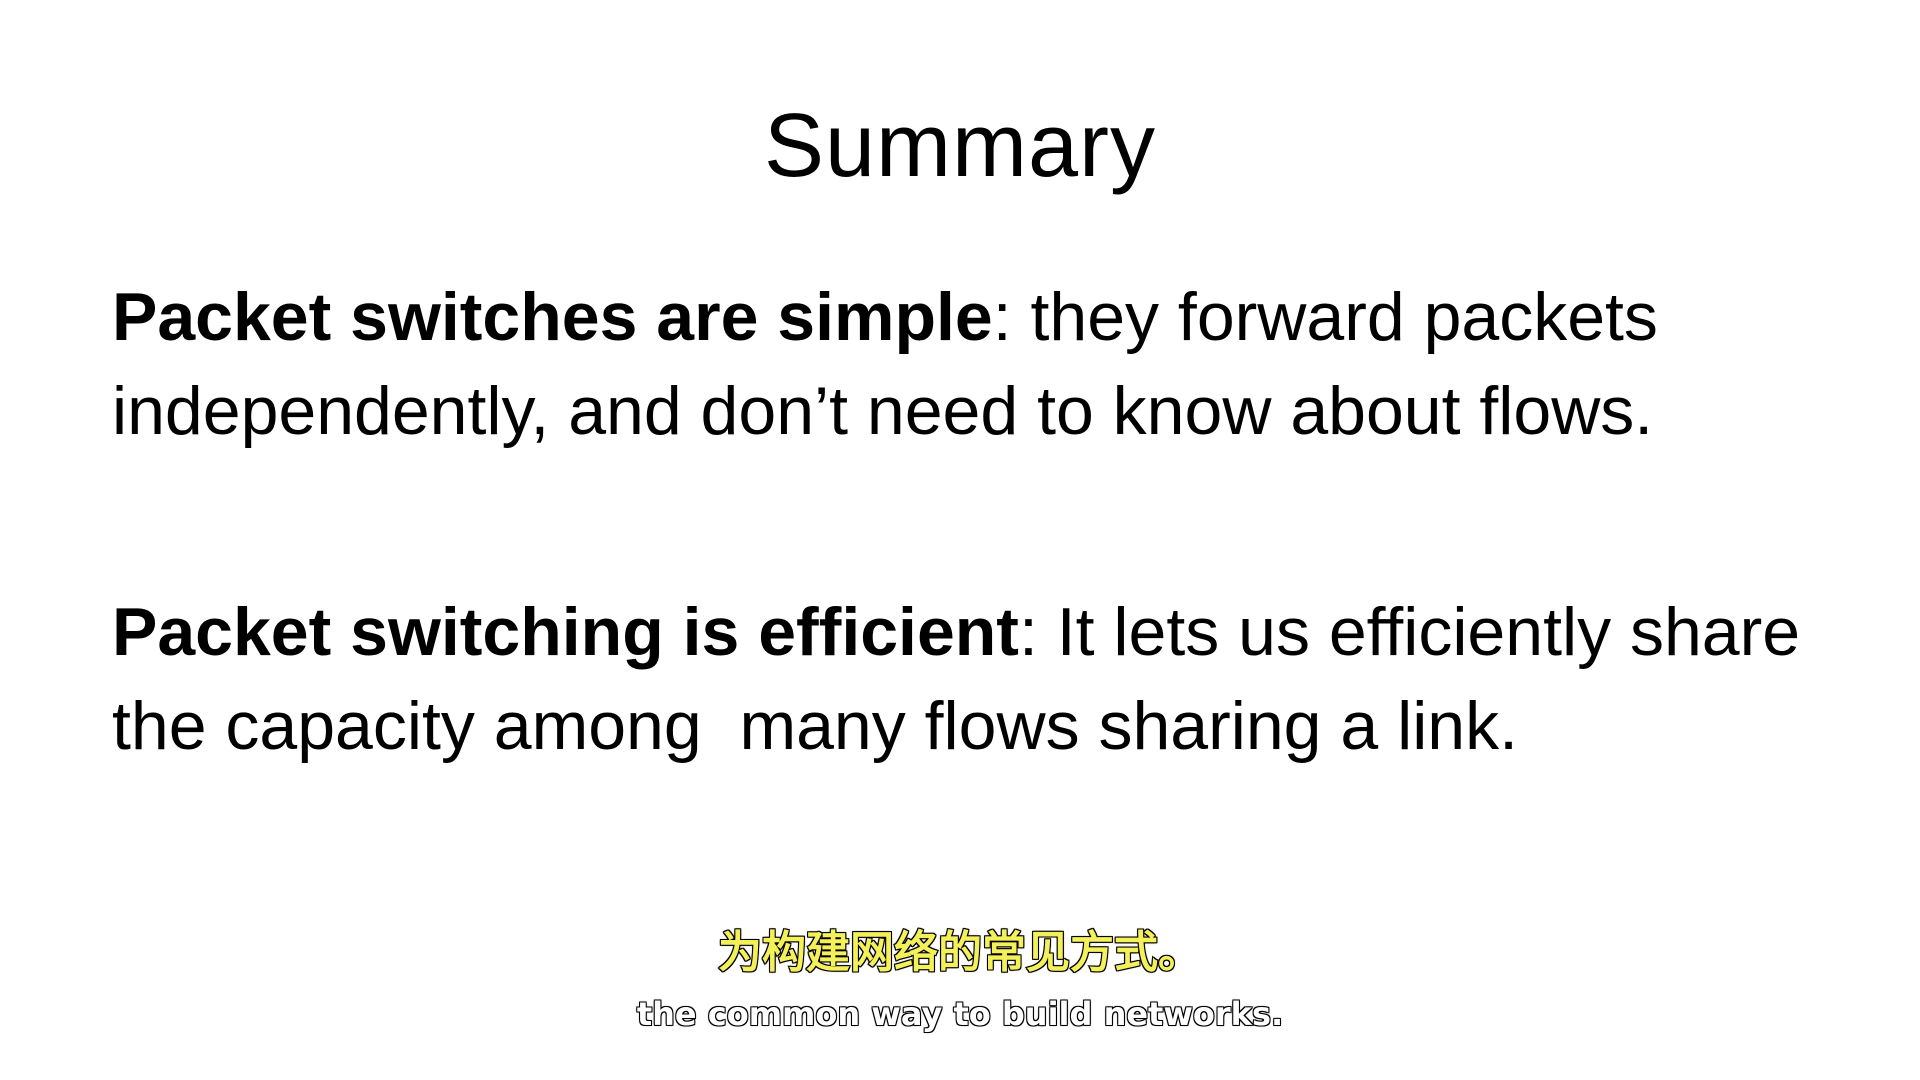  What do you see at coordinates (552, 317) in the screenshot?
I see `summary-point-1-lead: Packet switches are simple` at bounding box center [552, 317].